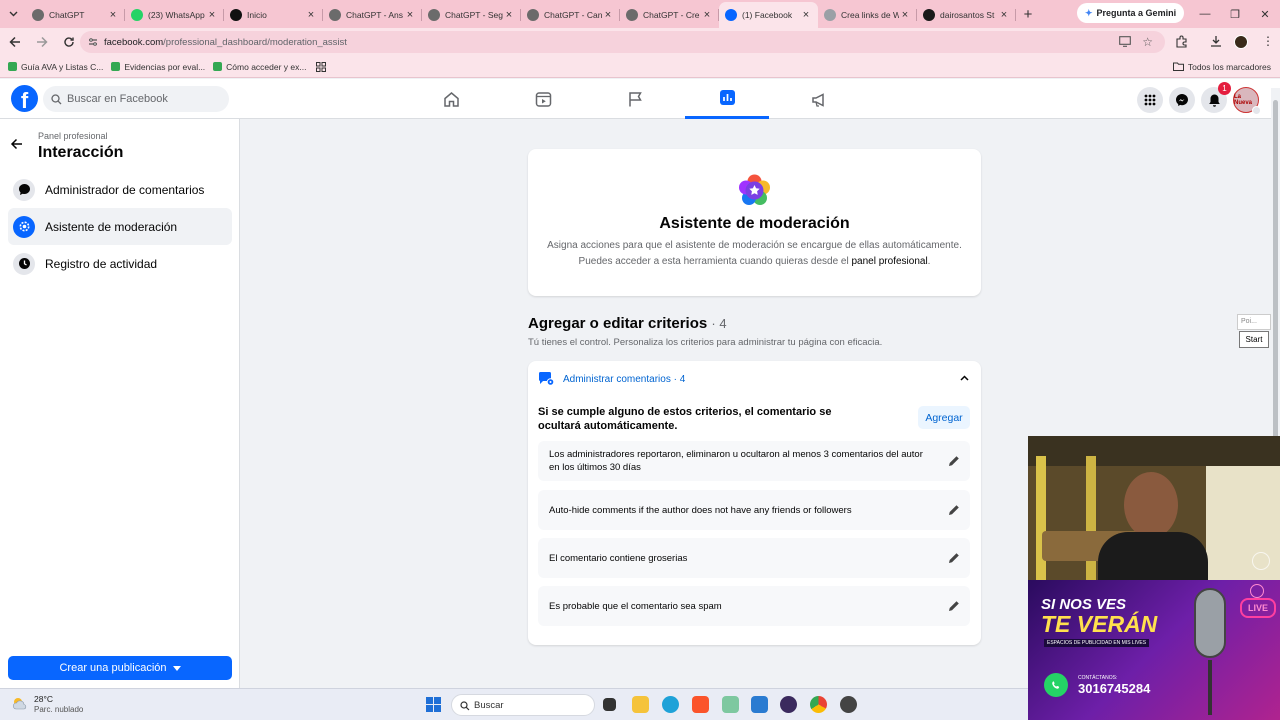 Image resolution: width=1280 pixels, height=720 pixels. I want to click on windows-taskbar: 28°C Parc. nublado Buscar, so click(514, 704).